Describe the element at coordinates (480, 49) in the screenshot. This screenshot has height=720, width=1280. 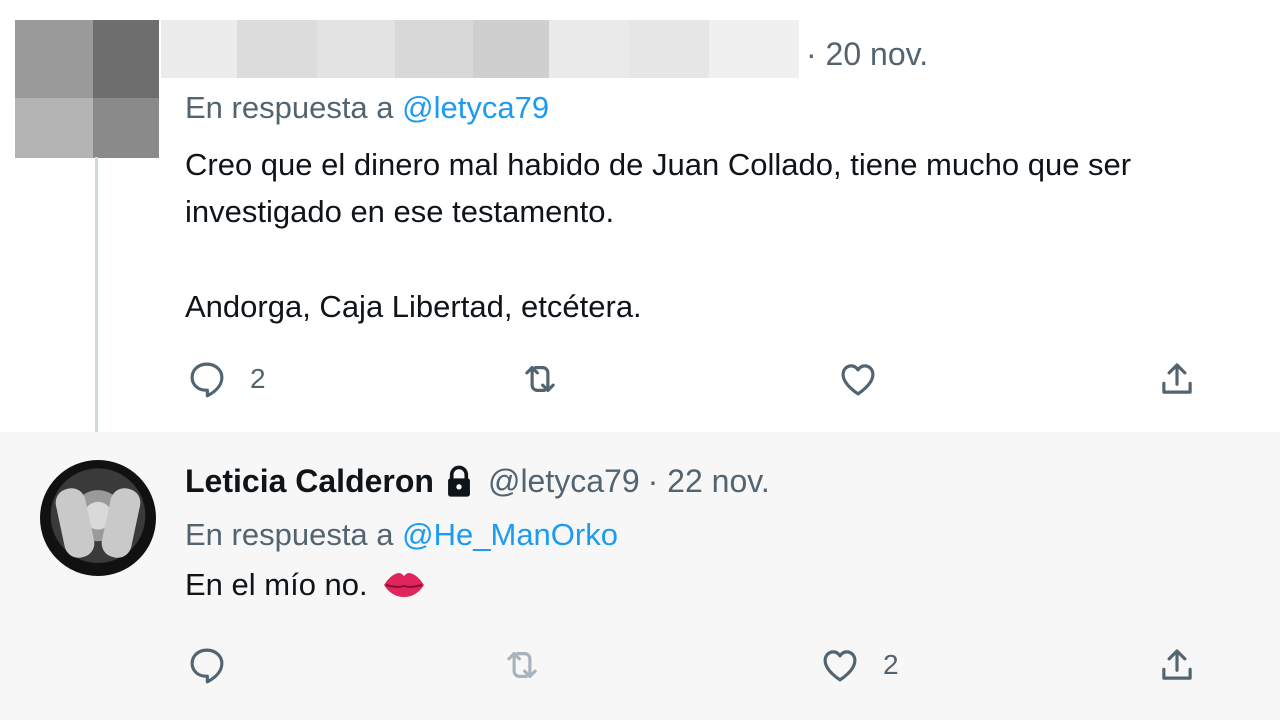
I see `author-name-blurred` at that location.